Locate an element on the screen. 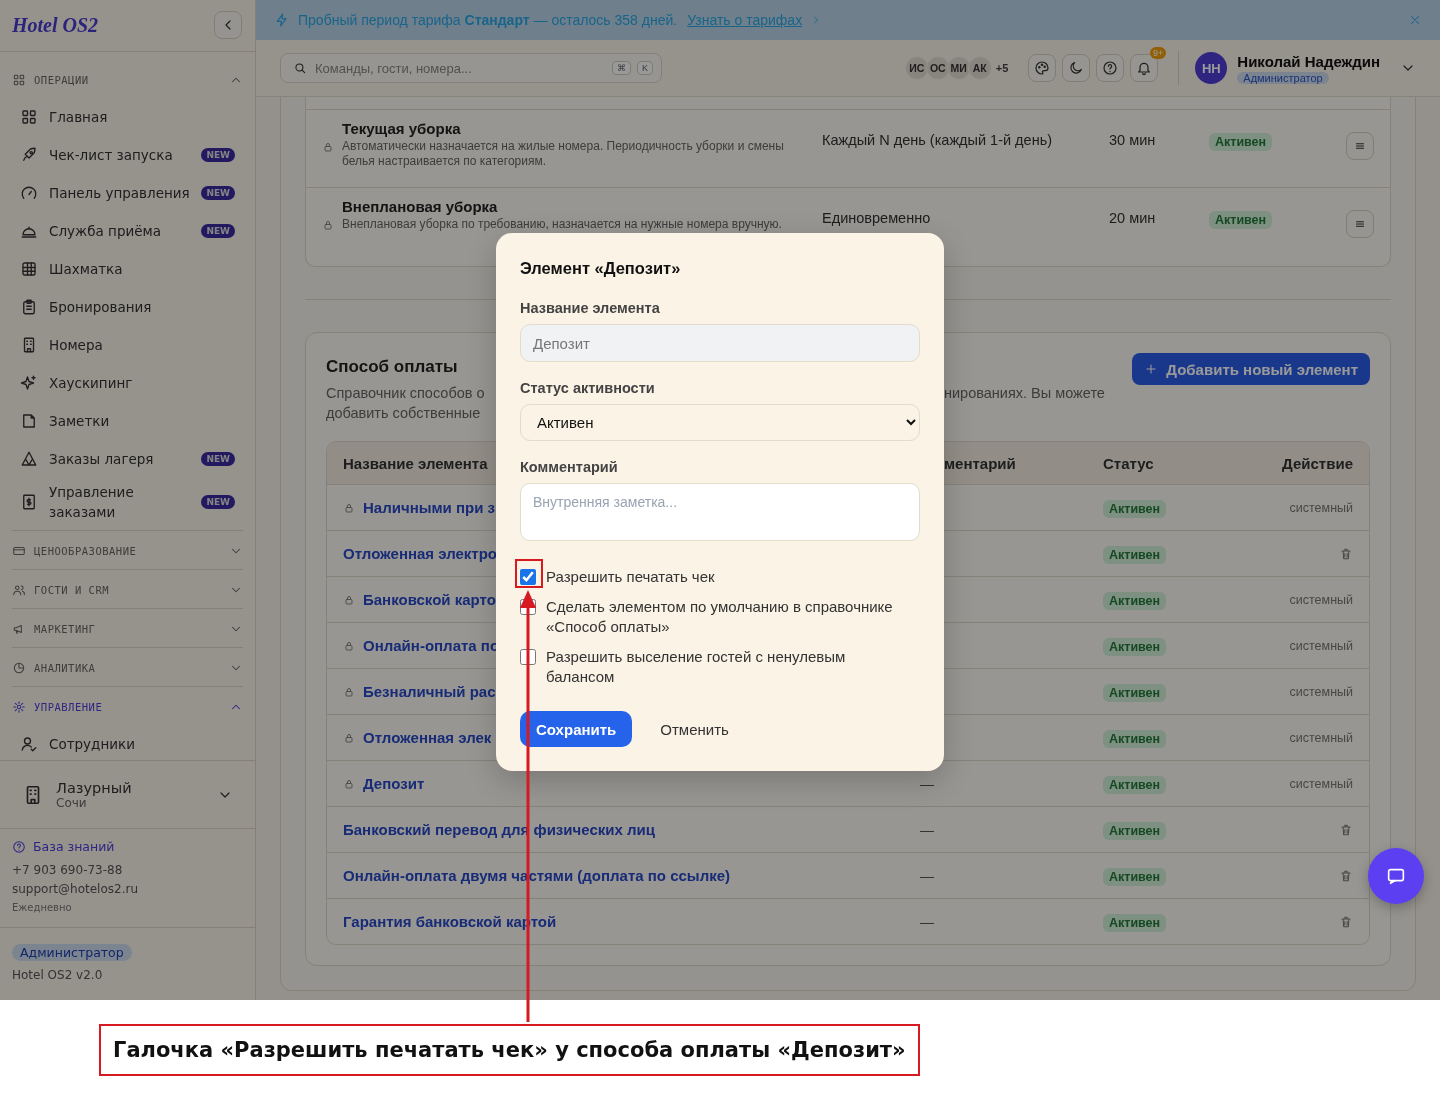 Image resolution: width=1440 pixels, height=1099 pixels. nav-label: Управление заказами is located at coordinates (92, 502).